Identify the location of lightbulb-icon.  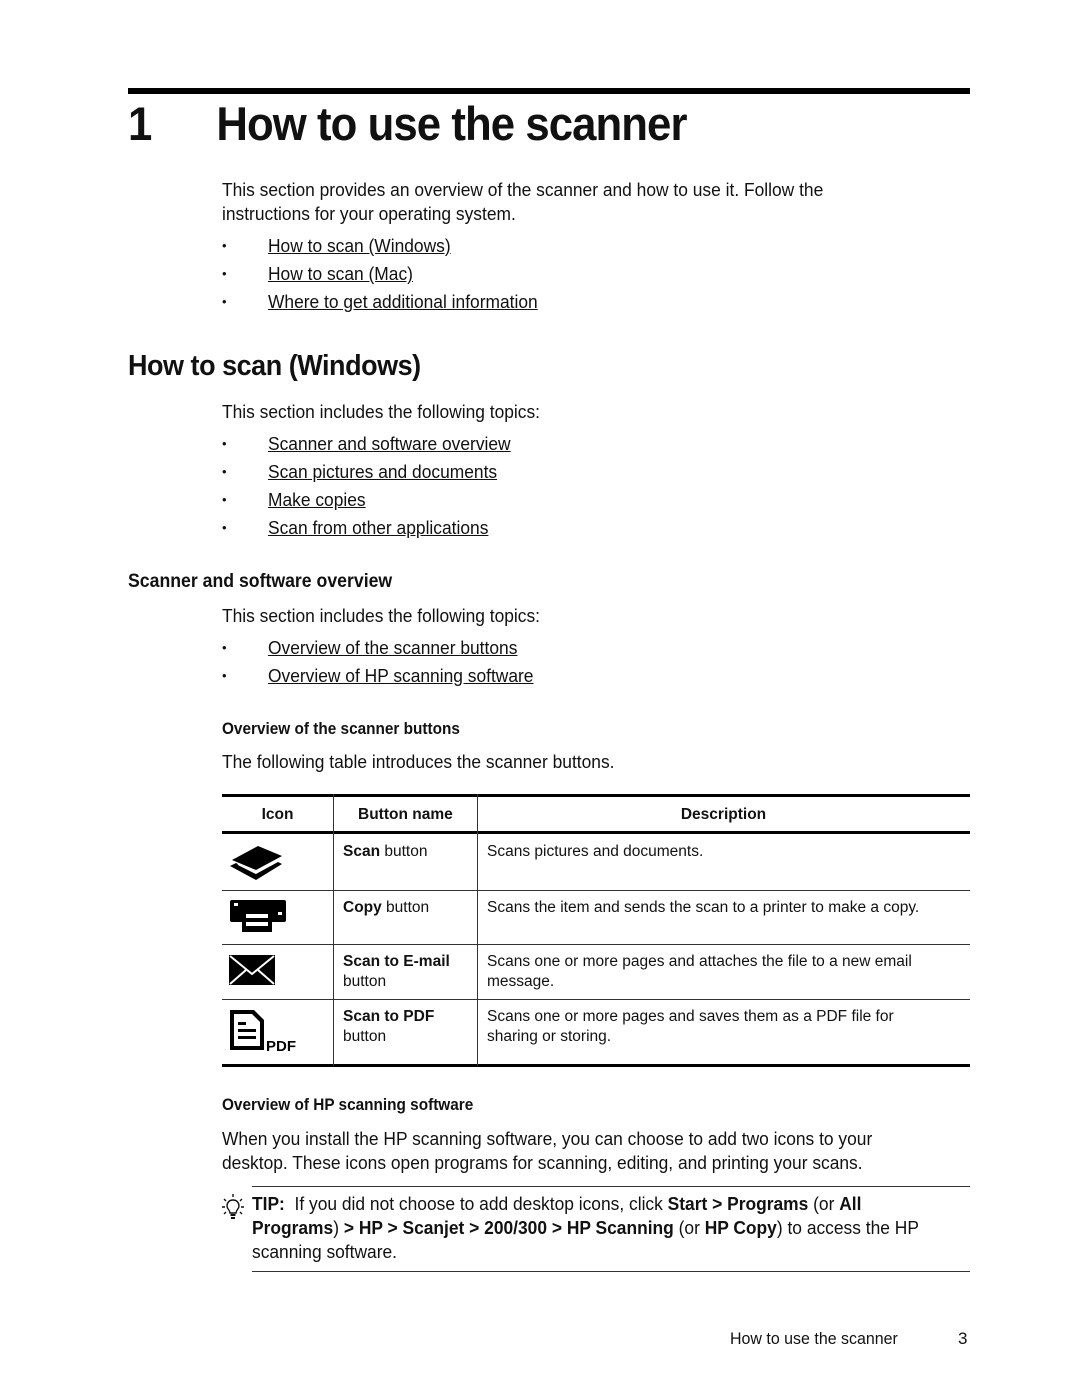
(233, 1209).